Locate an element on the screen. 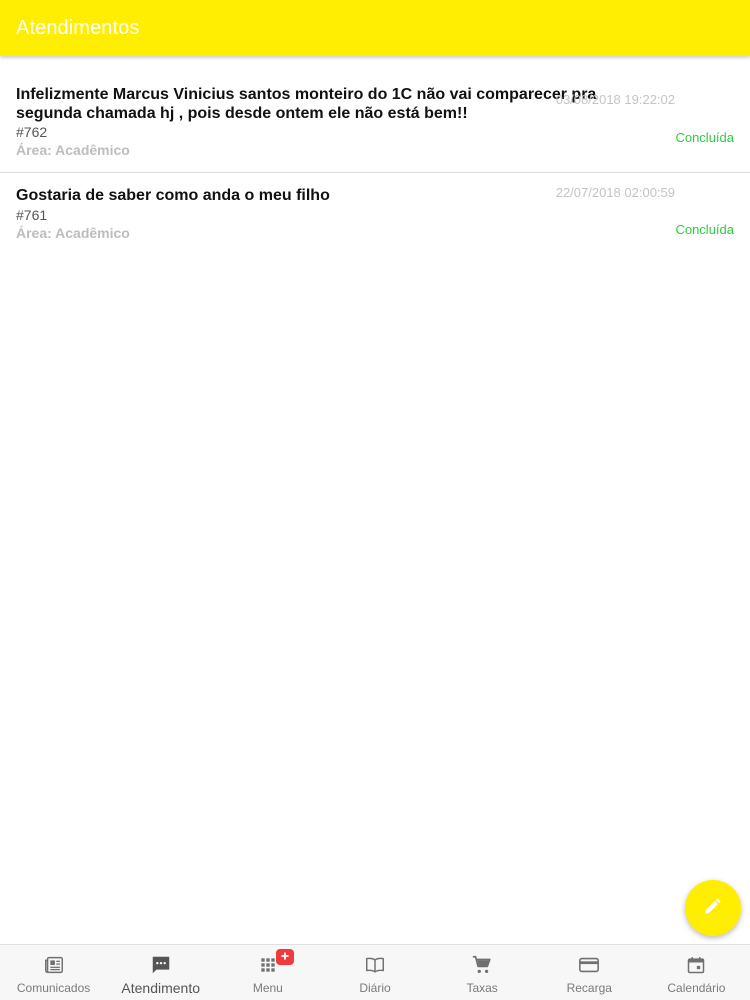 This screenshot has width=750, height=1000. nav-item-comunicados: Comunicados is located at coordinates (53, 972).